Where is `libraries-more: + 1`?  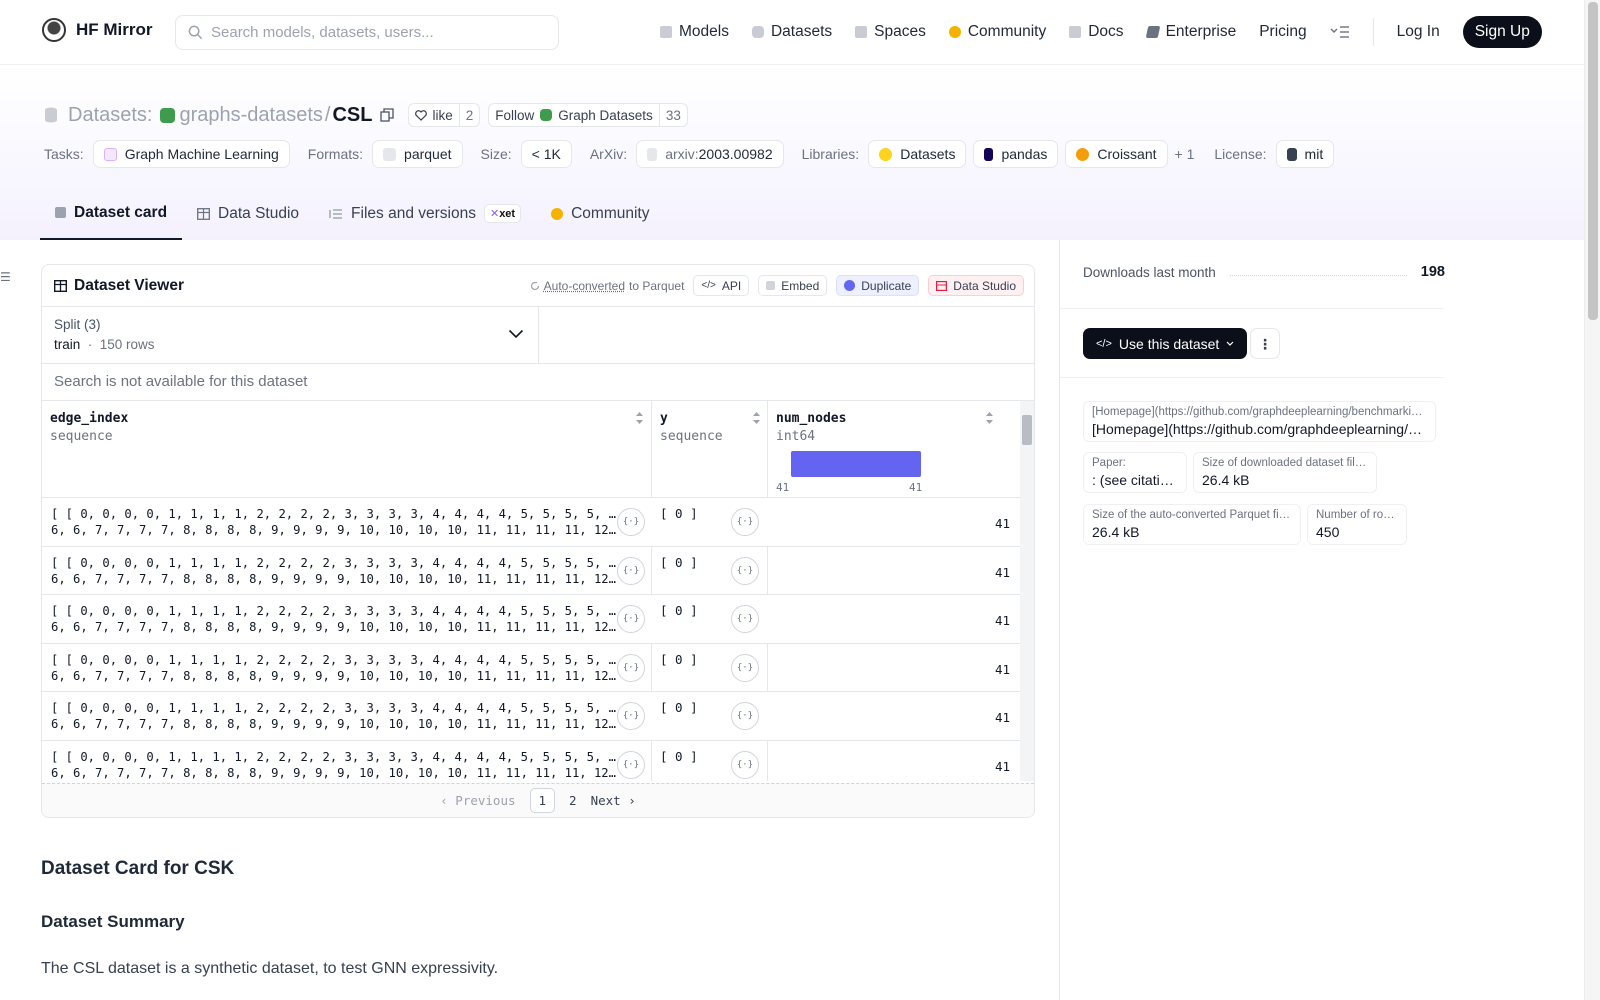 libraries-more: + 1 is located at coordinates (1185, 154).